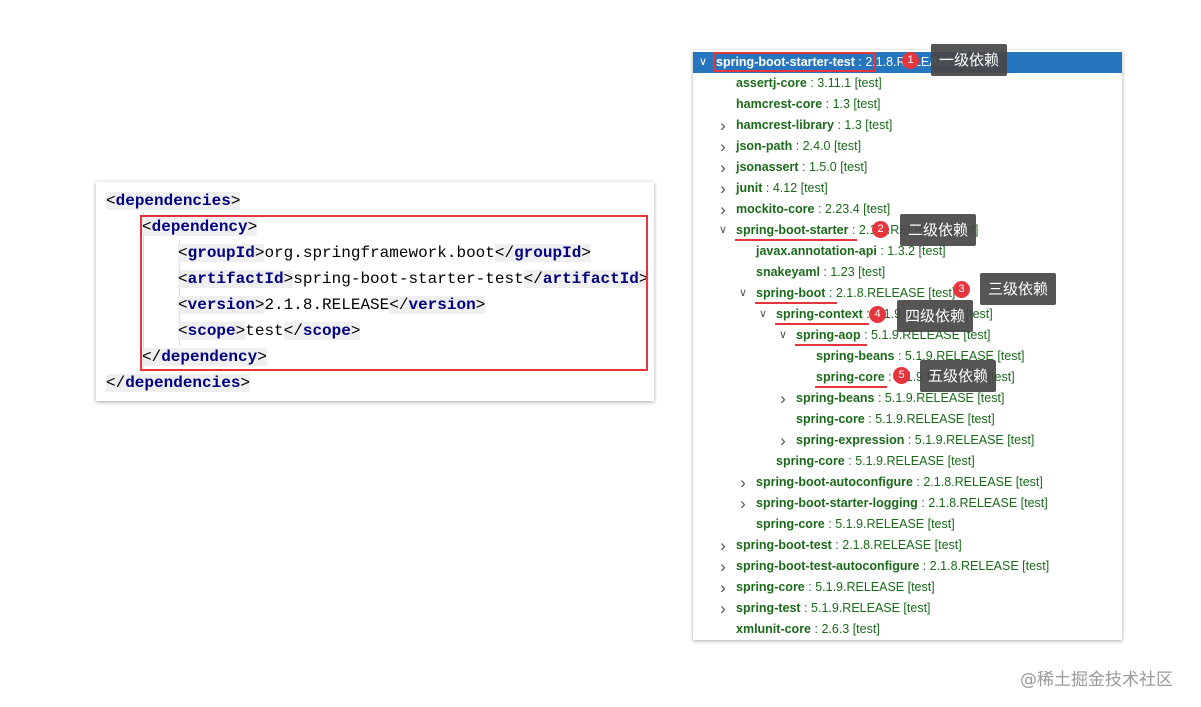 The image size is (1201, 707). I want to click on artifact-version: 1.3.2 [test], so click(916, 251).